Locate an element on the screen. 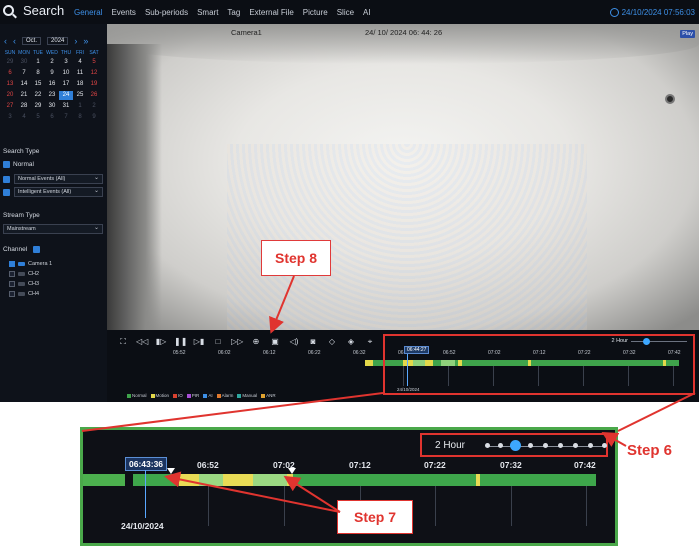 The width and height of the screenshot is (699, 546). tab-picture: Picture is located at coordinates (315, 12).